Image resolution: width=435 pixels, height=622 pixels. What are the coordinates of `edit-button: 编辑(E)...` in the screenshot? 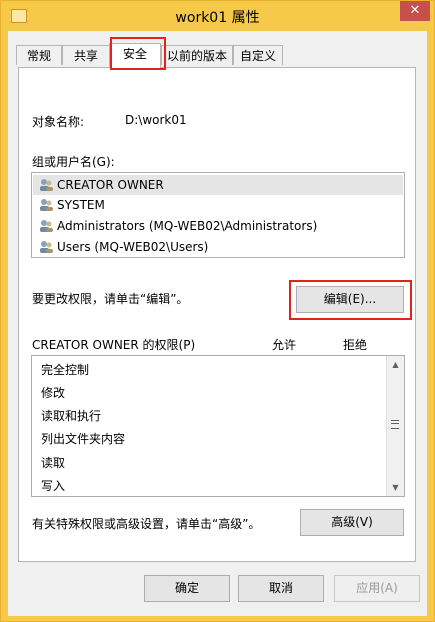 It's located at (350, 299).